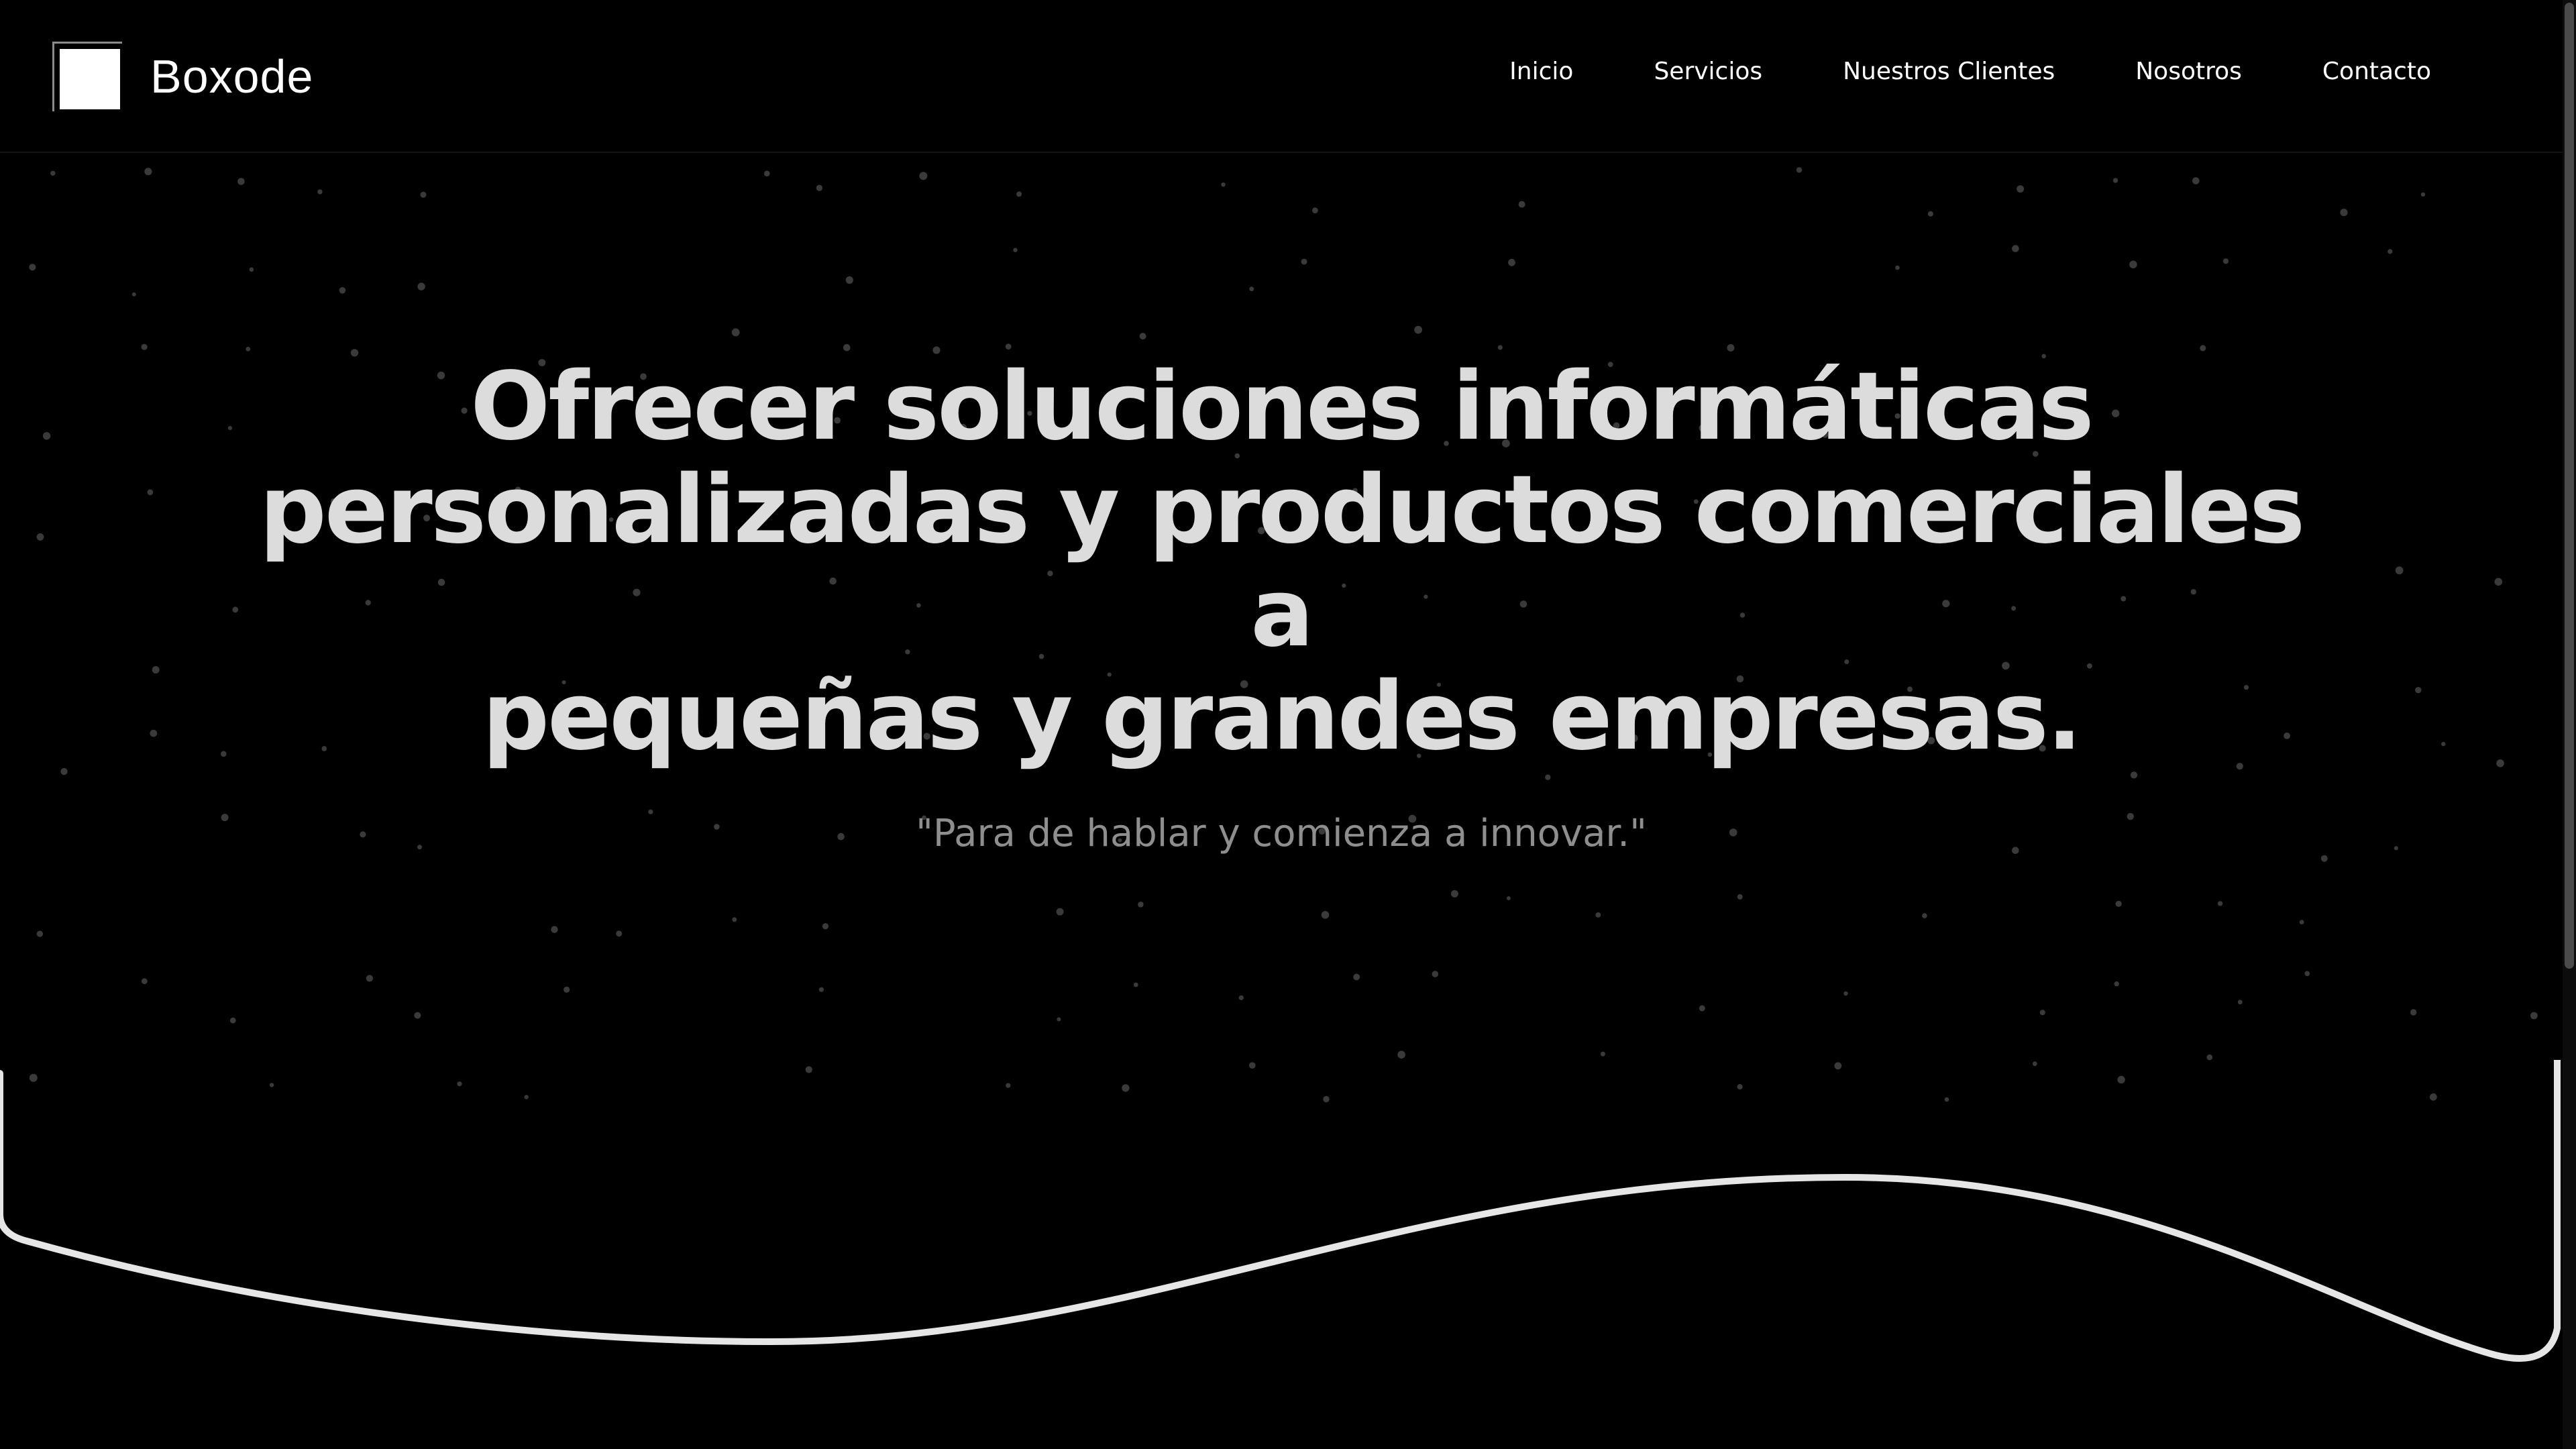  What do you see at coordinates (2569, 486) in the screenshot?
I see `scrollbar-thumb` at bounding box center [2569, 486].